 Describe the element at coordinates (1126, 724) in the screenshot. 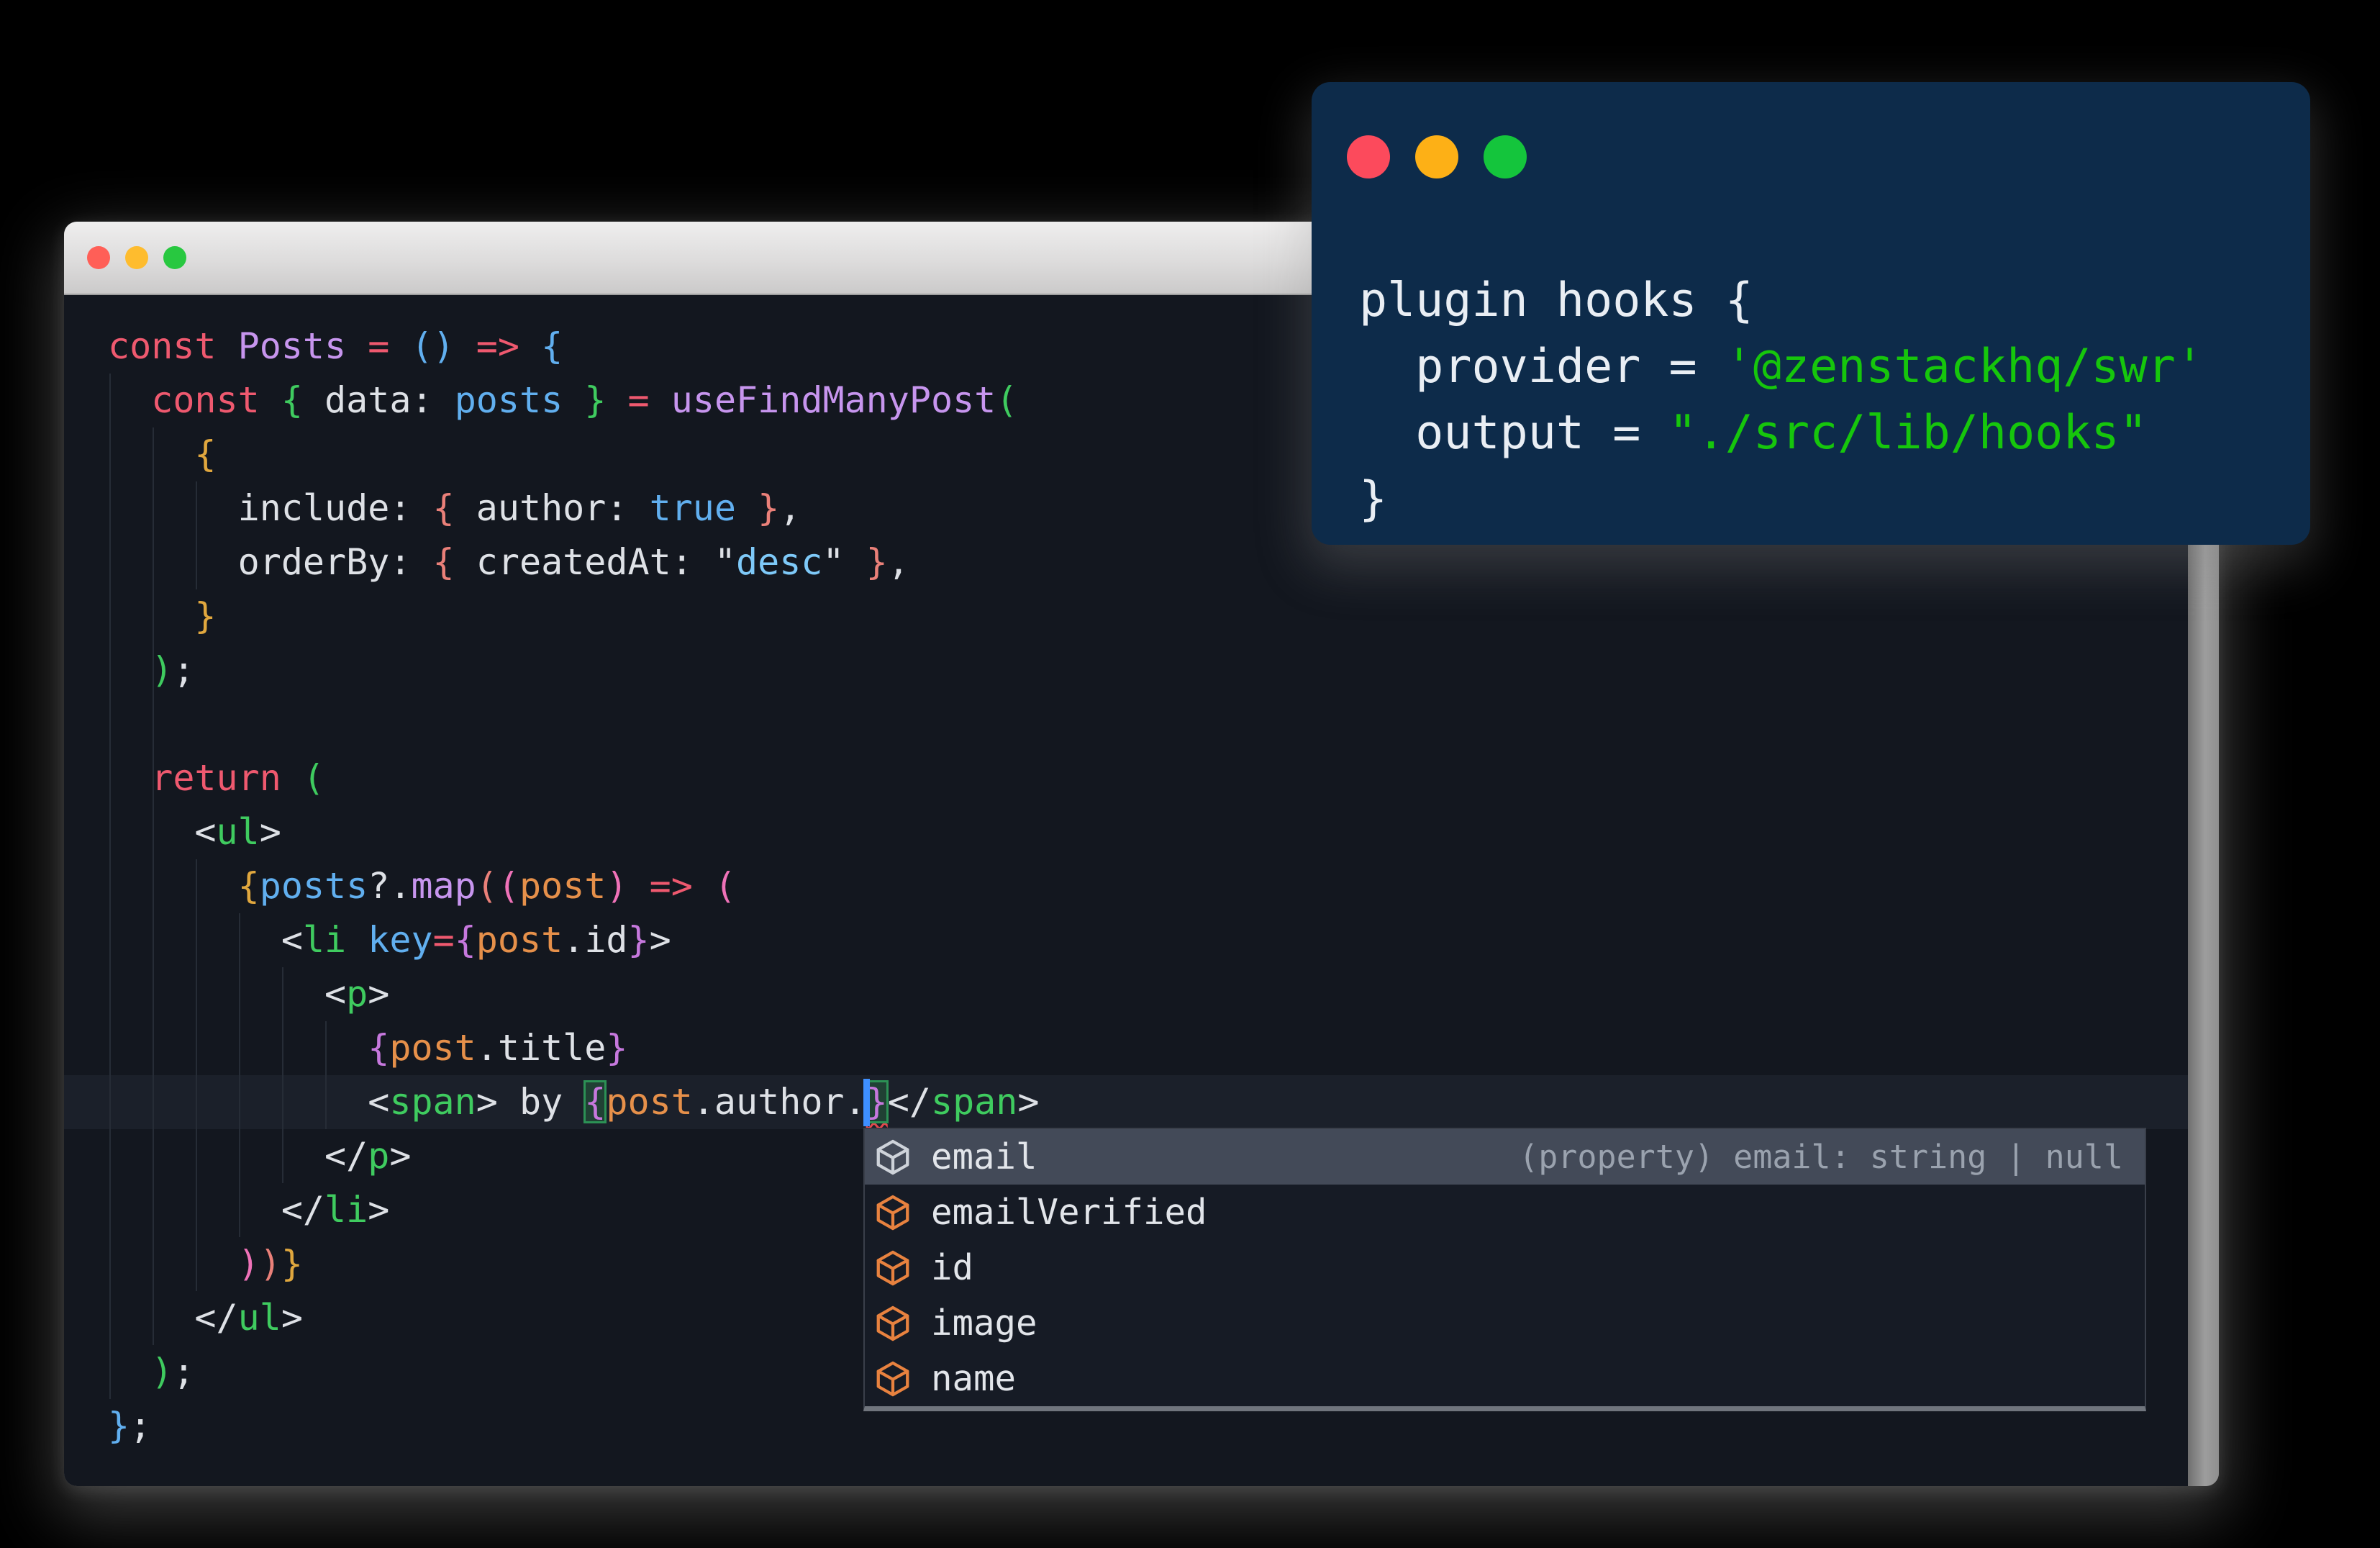

I see `code-line` at that location.